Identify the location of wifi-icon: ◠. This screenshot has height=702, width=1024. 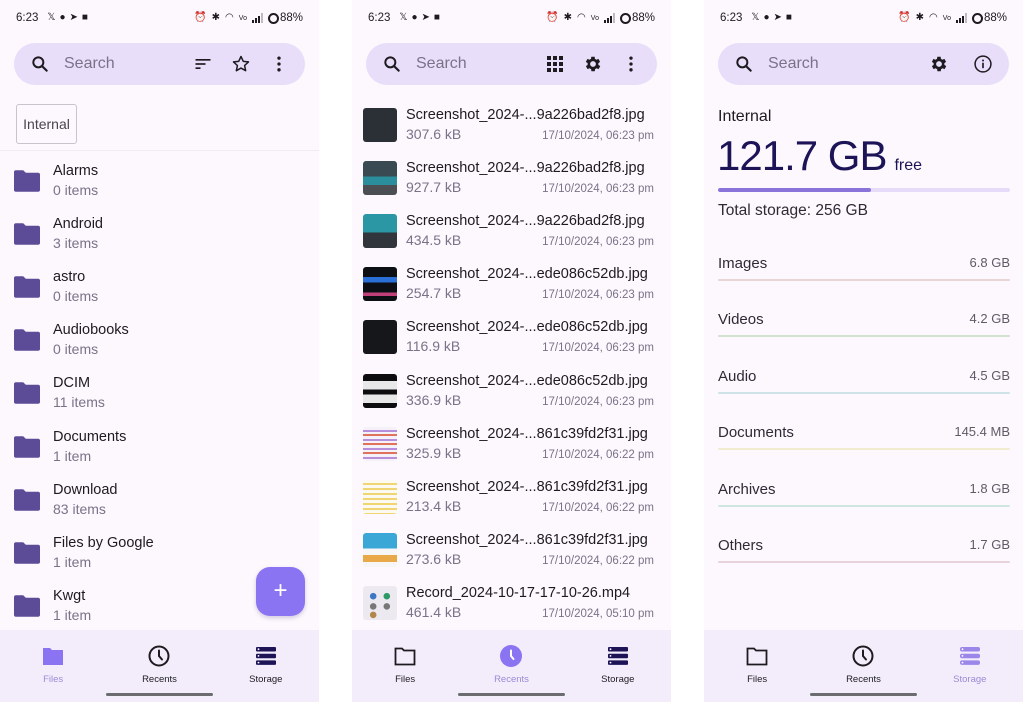
(933, 17).